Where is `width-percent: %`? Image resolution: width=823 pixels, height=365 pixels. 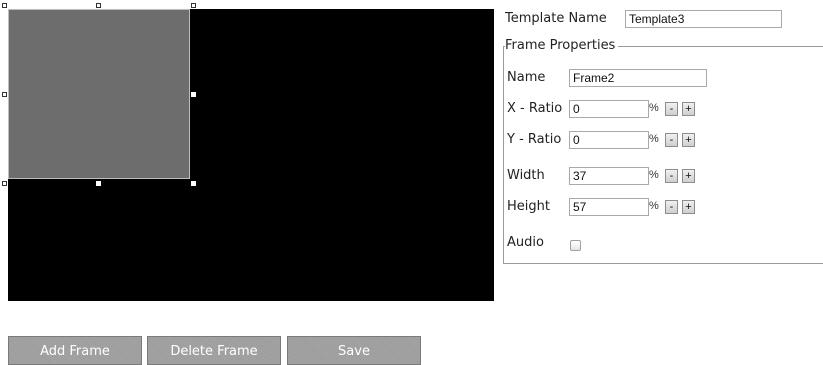
width-percent: % is located at coordinates (654, 175).